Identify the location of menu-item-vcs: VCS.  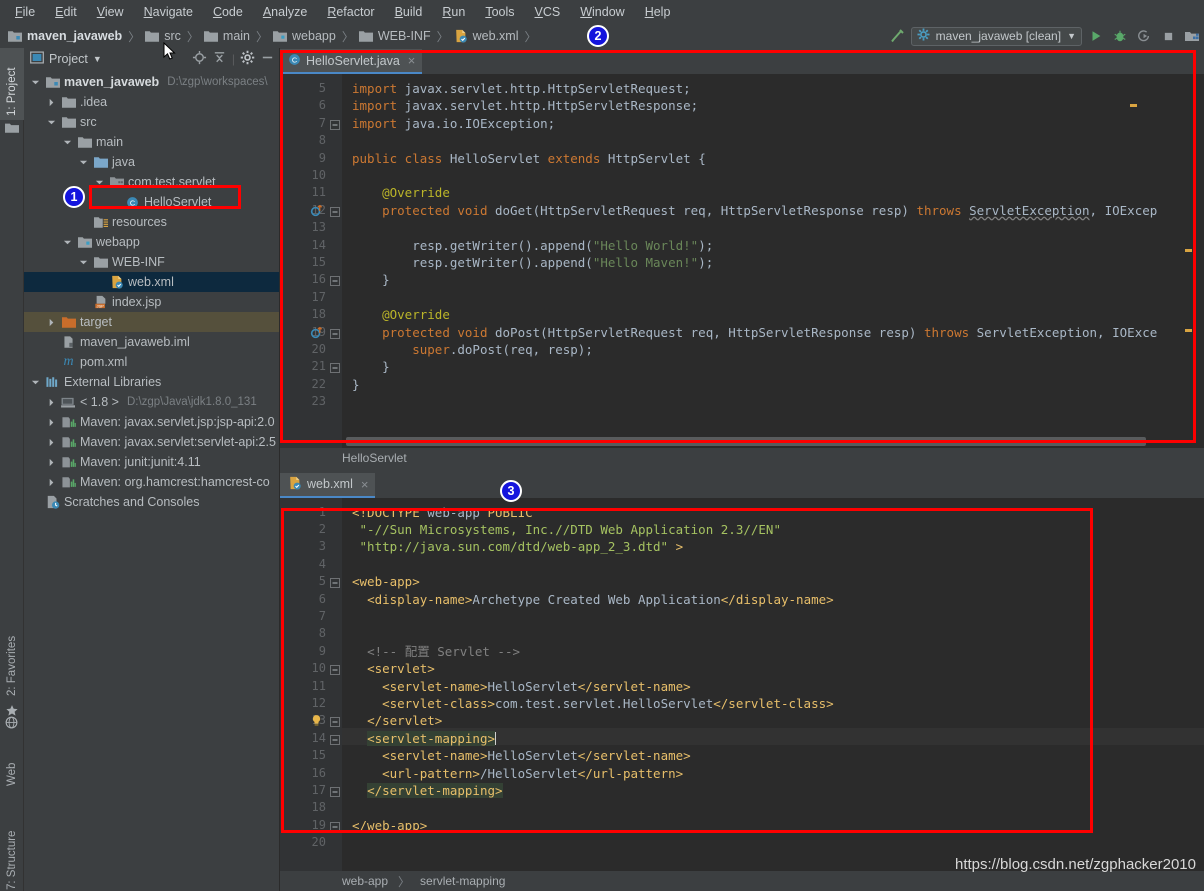
(548, 12).